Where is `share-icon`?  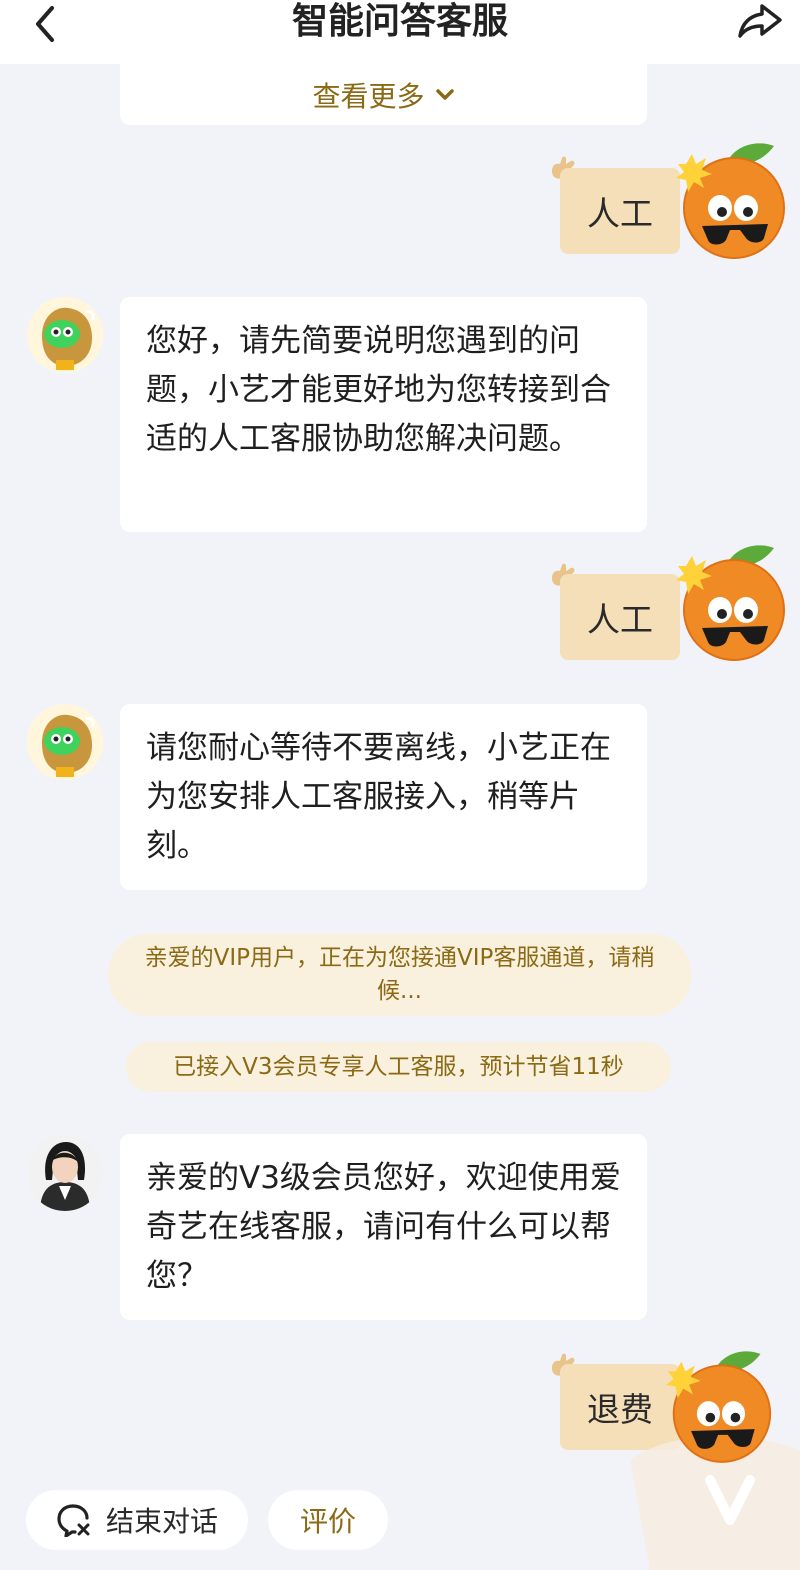 share-icon is located at coordinates (760, 22).